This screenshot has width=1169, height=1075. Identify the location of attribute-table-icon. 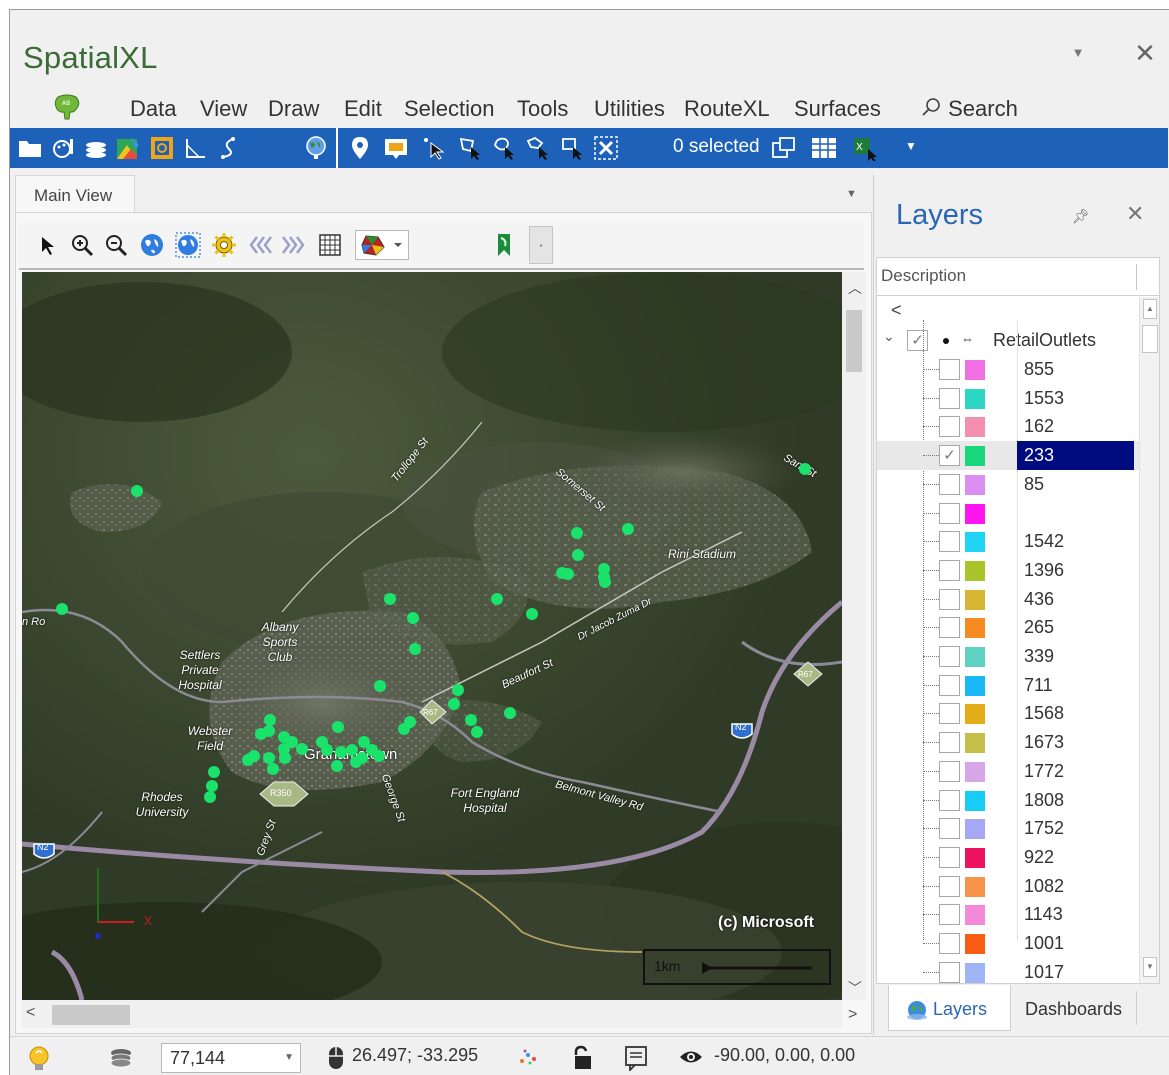
(824, 148).